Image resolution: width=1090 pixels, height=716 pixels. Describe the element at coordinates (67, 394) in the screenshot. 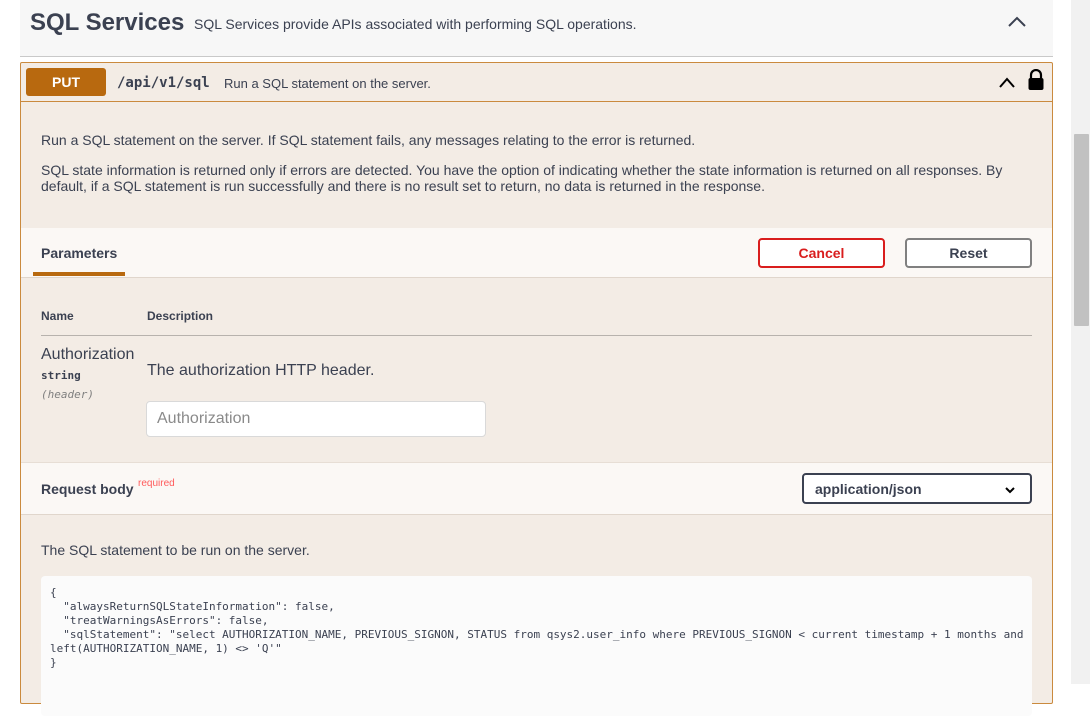

I see `parameter-location: (header)` at that location.